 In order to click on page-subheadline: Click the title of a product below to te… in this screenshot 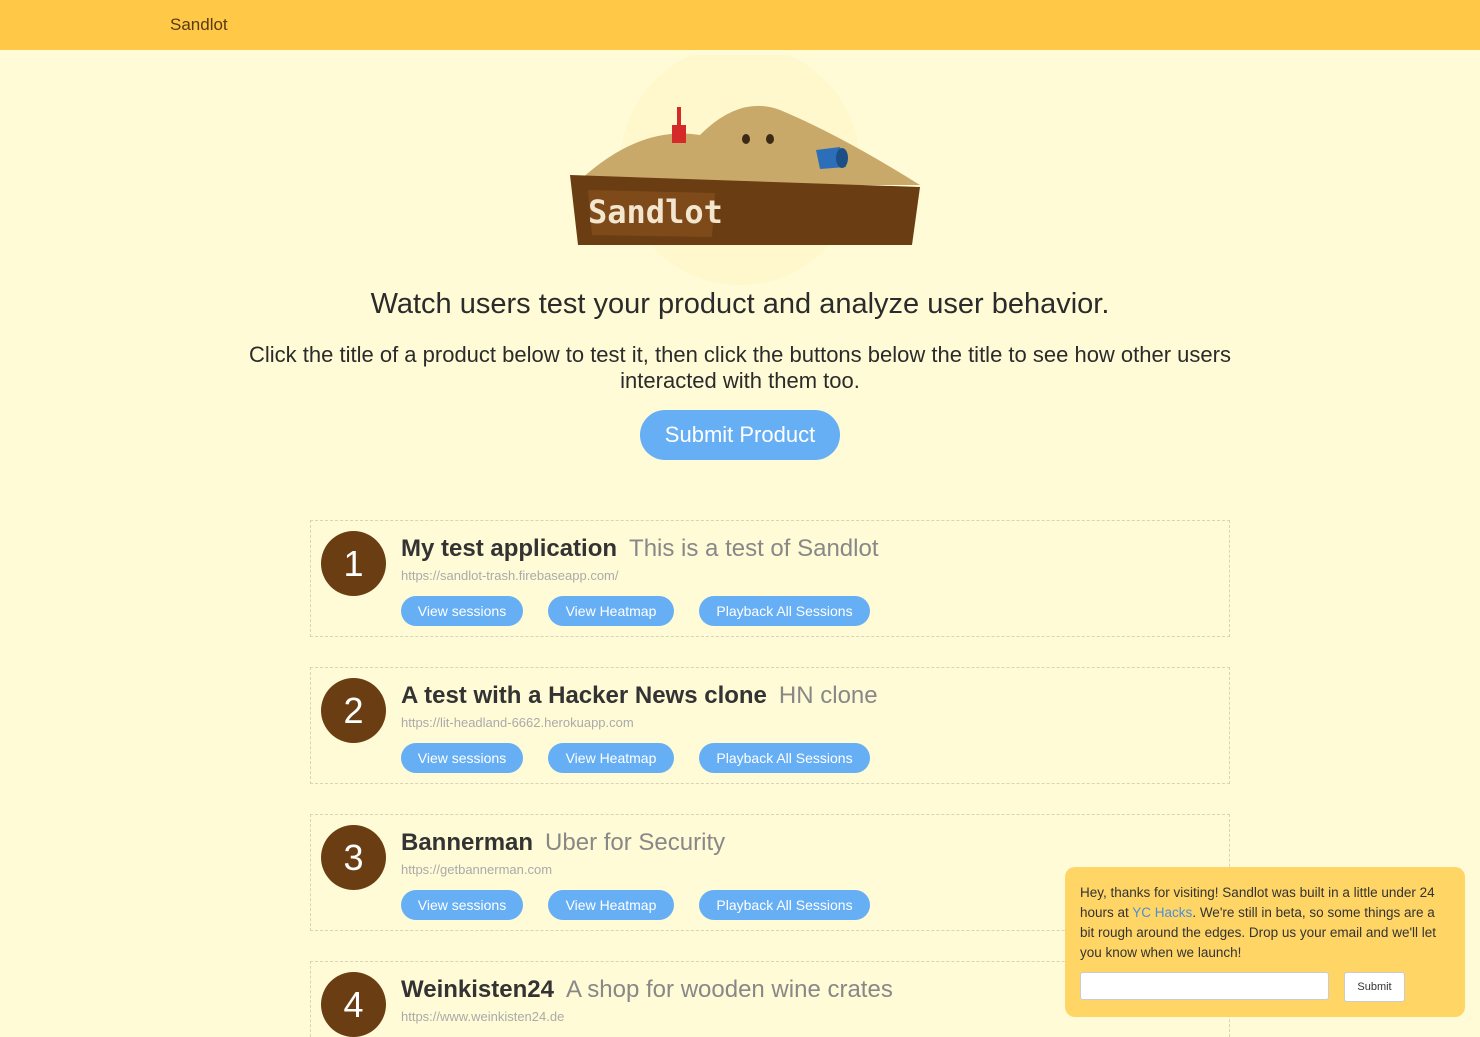, I will do `click(740, 367)`.